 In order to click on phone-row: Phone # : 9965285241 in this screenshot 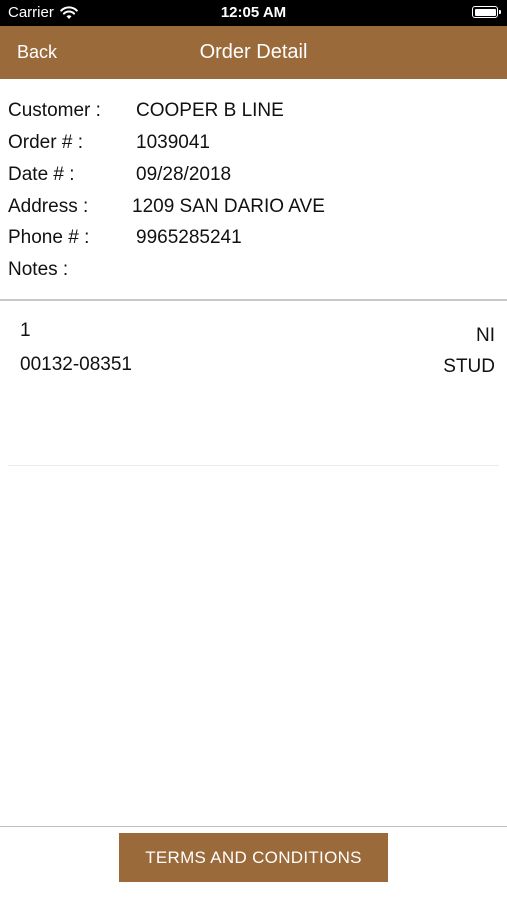, I will do `click(253, 238)`.